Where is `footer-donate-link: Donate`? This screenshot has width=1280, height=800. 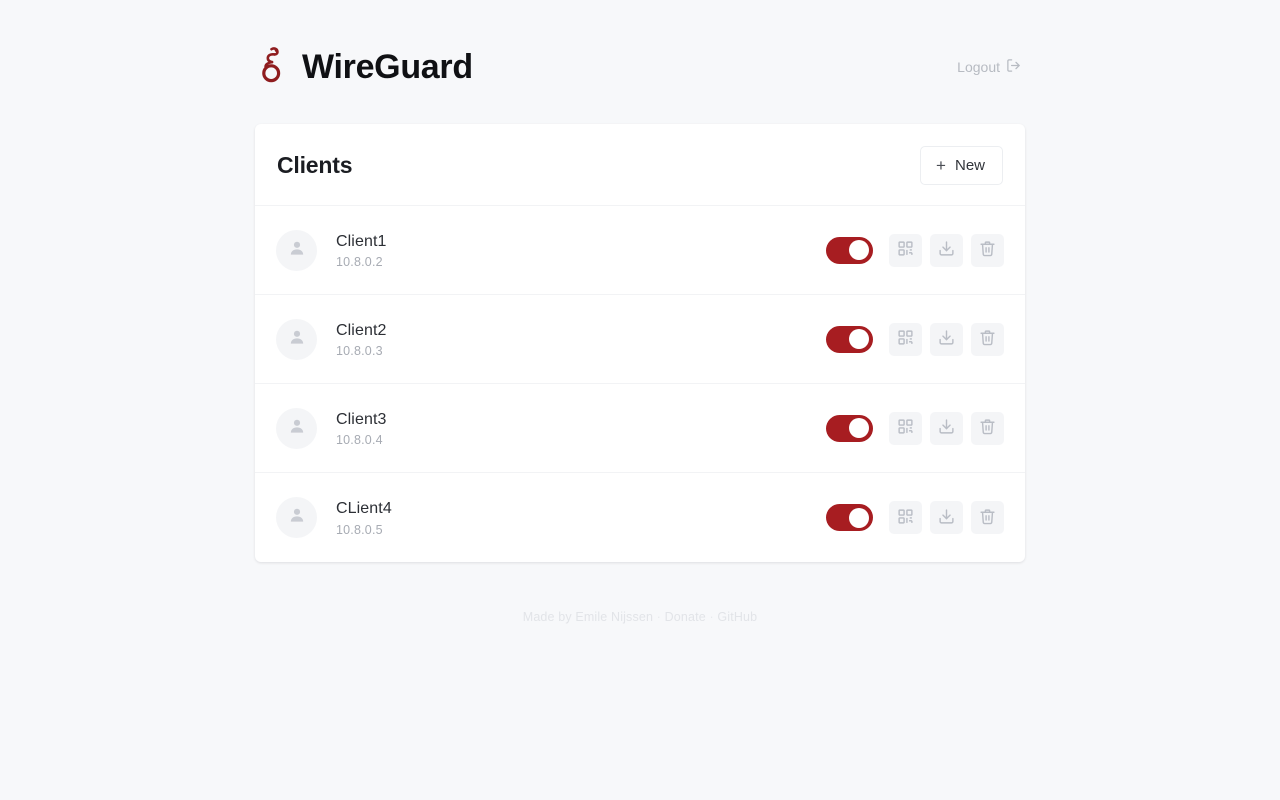 footer-donate-link: Donate is located at coordinates (685, 617).